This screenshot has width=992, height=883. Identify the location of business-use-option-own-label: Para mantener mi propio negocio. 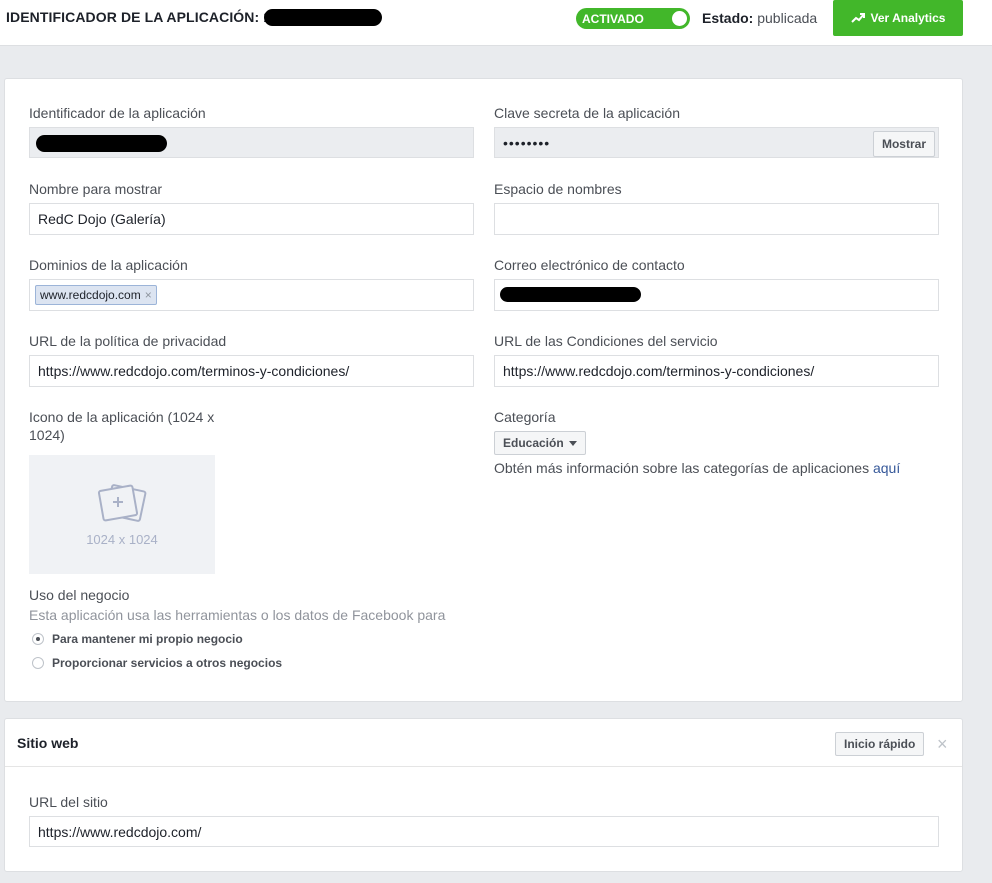
(147, 639).